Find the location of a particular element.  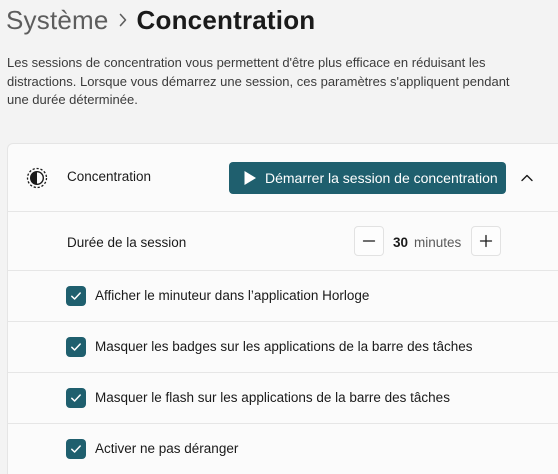

option-row-do-not-disturb: Activer ne pas déranger is located at coordinates (283, 448).